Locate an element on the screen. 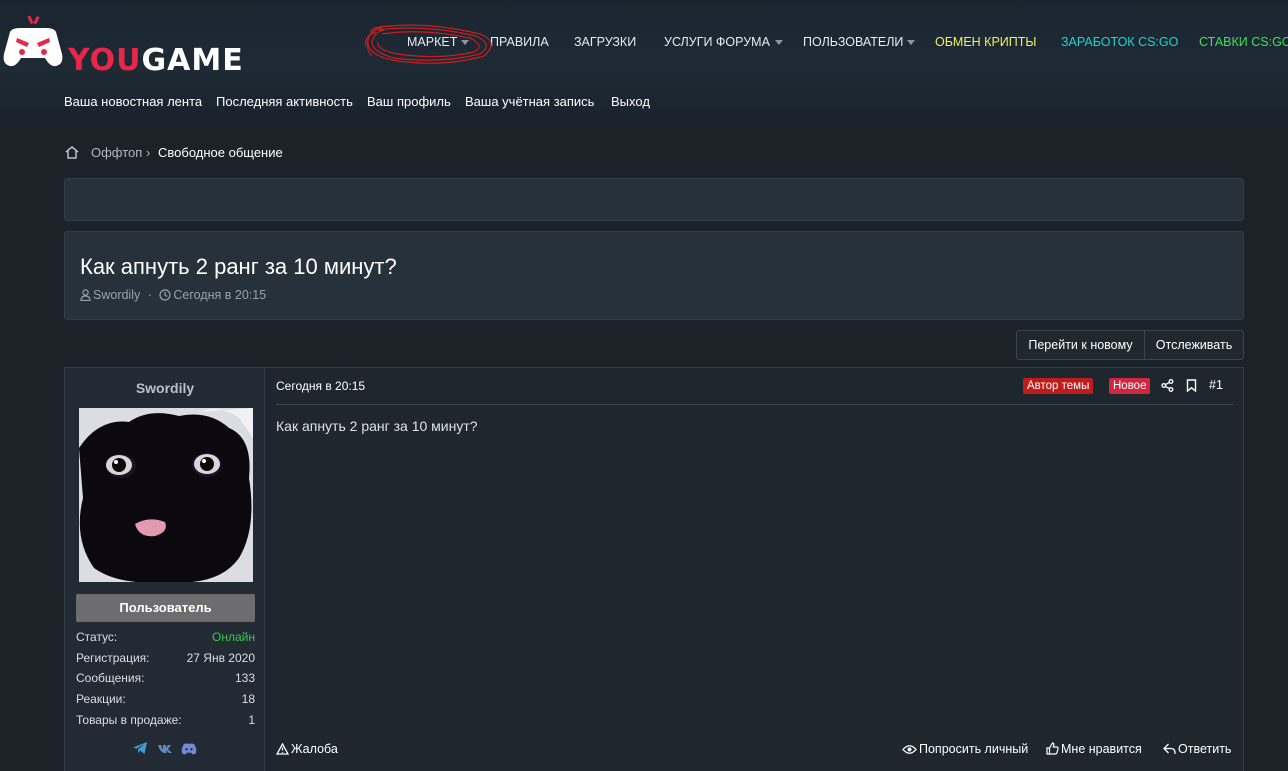 This screenshot has height=771, width=1288. subnav-your-profile: Ваш профиль is located at coordinates (409, 102).